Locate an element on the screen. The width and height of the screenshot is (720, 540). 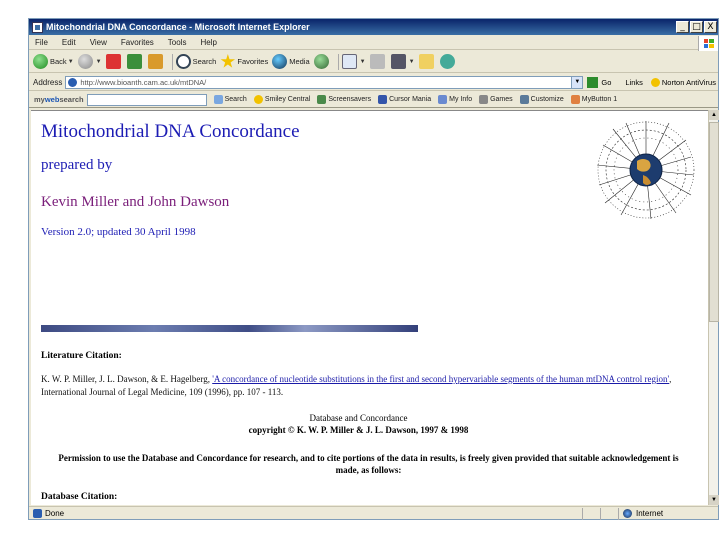
mail-button: ▼ is located at coordinates (353, 62).